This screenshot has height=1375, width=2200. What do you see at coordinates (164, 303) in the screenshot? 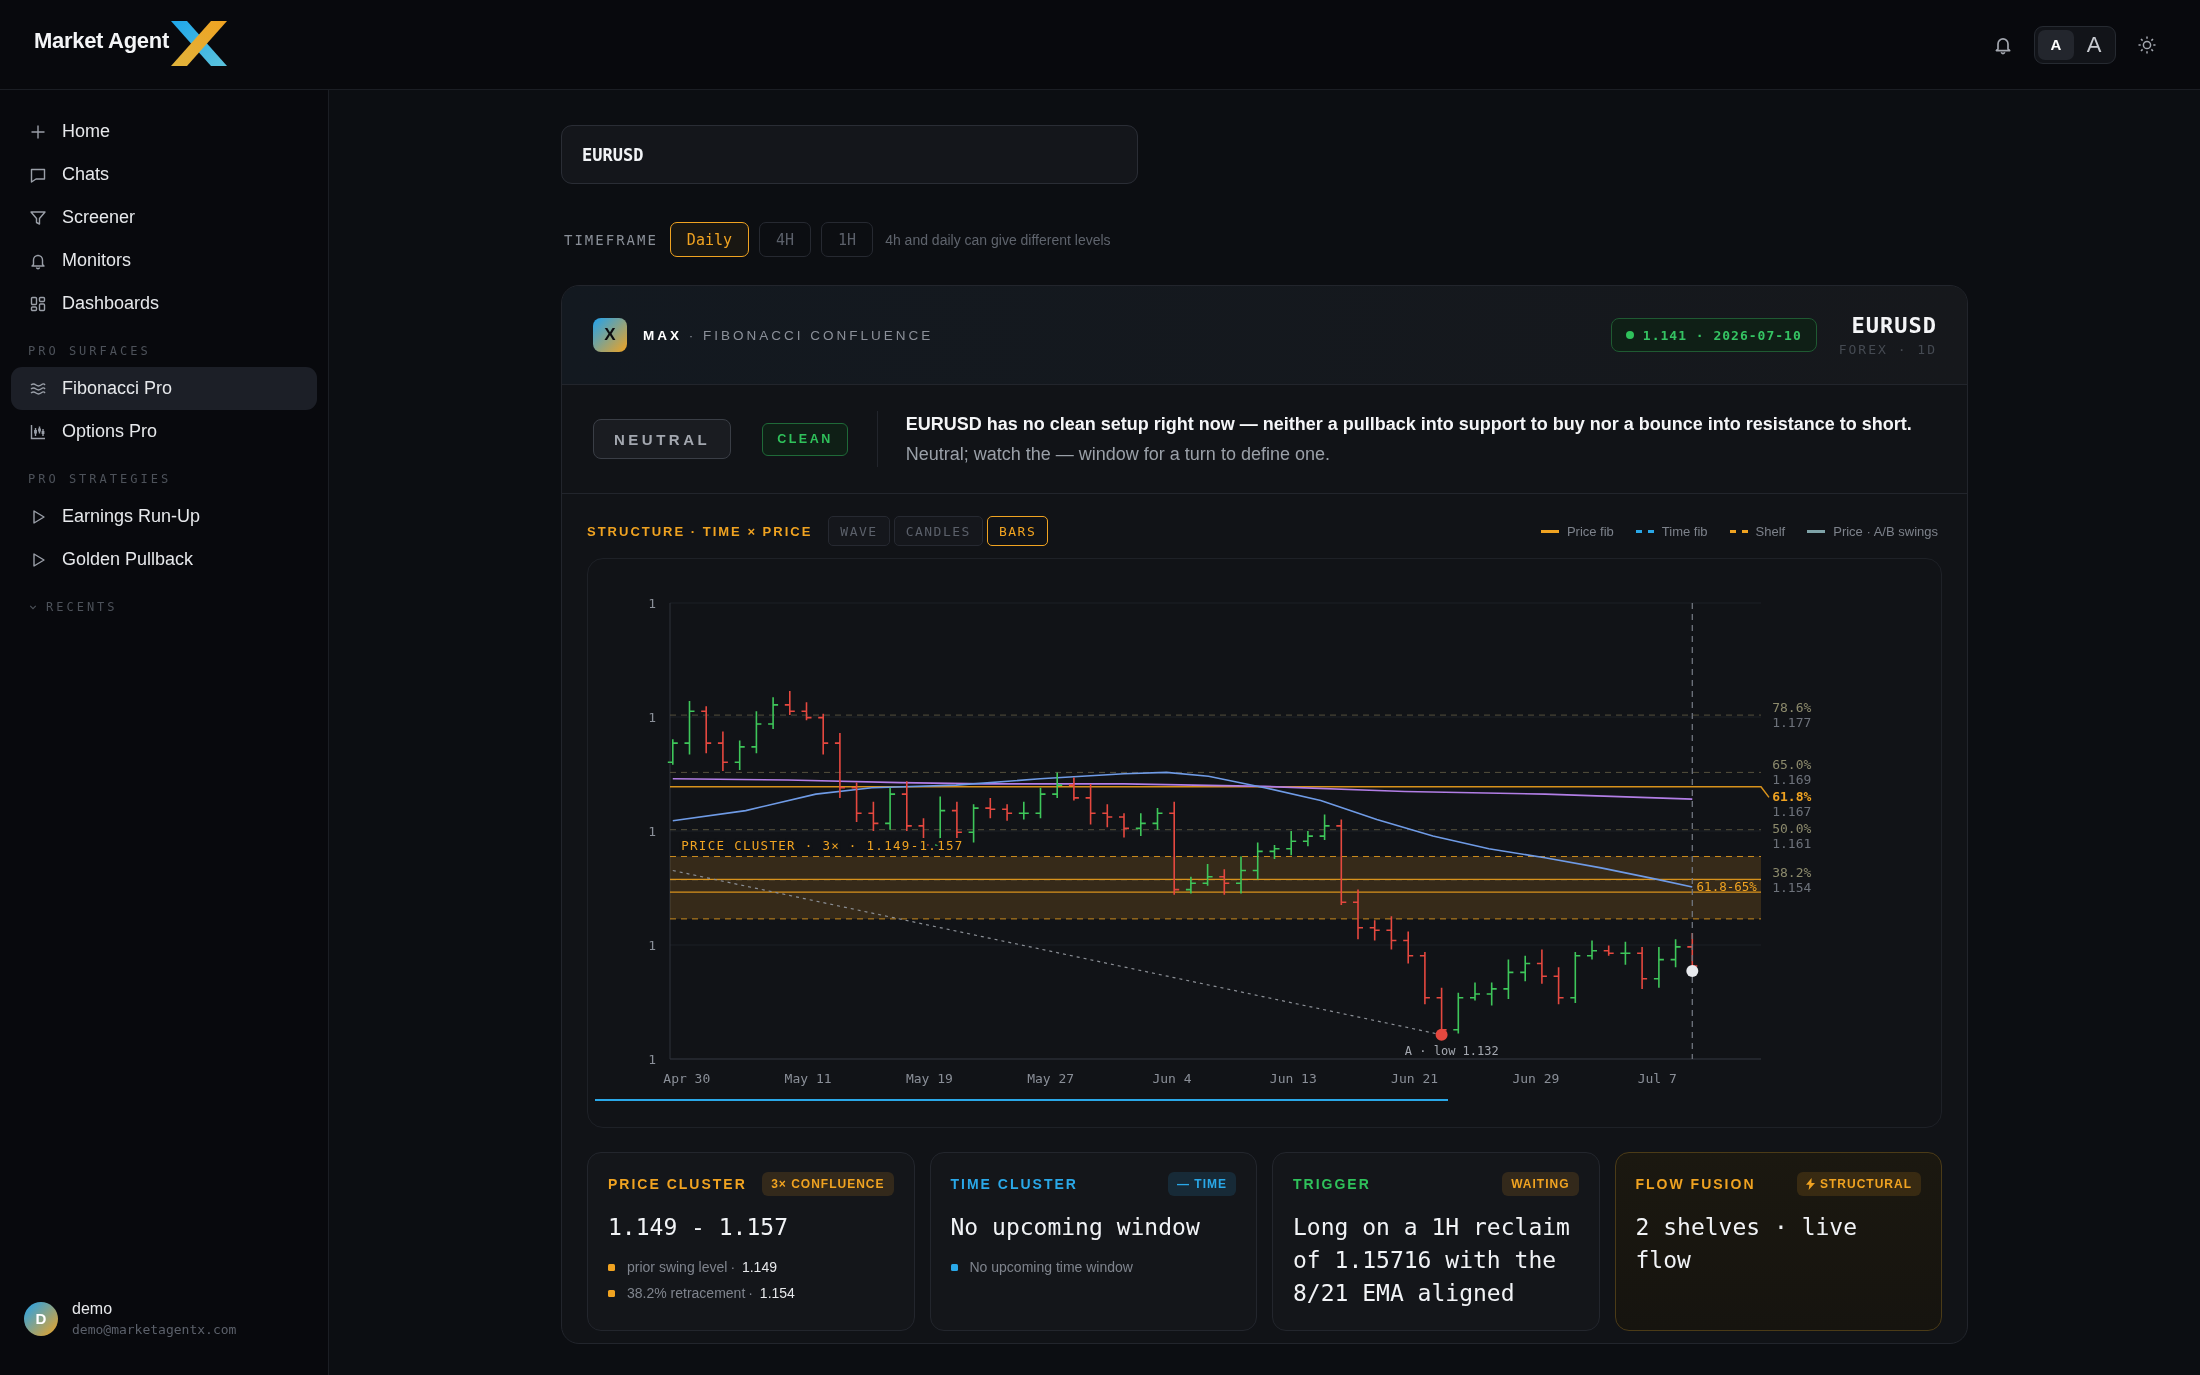
I see `nav-item: Dashboards` at bounding box center [164, 303].